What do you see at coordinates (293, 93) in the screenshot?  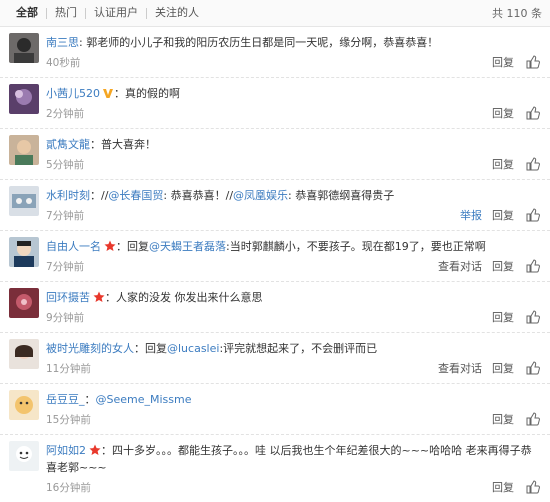 I see `comment-text: 小茜儿520 ：真的假的啊` at bounding box center [293, 93].